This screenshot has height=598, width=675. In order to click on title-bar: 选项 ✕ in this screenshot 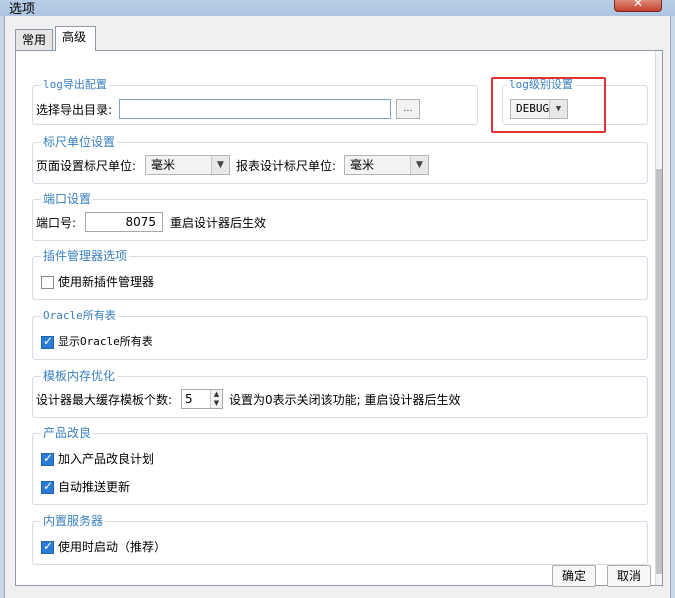, I will do `click(337, 8)`.